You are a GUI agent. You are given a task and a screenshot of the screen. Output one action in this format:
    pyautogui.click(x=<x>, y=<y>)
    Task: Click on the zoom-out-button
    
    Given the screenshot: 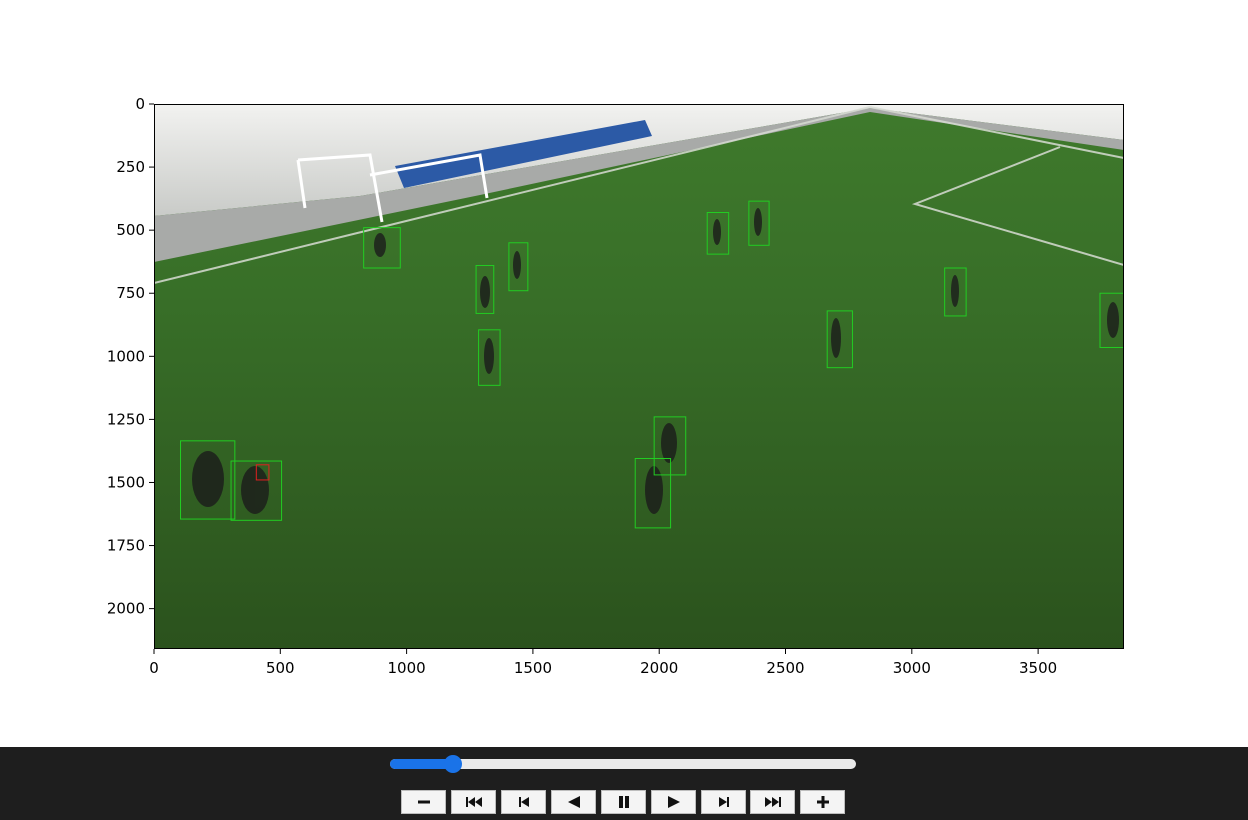 What is the action you would take?
    pyautogui.click(x=423, y=802)
    